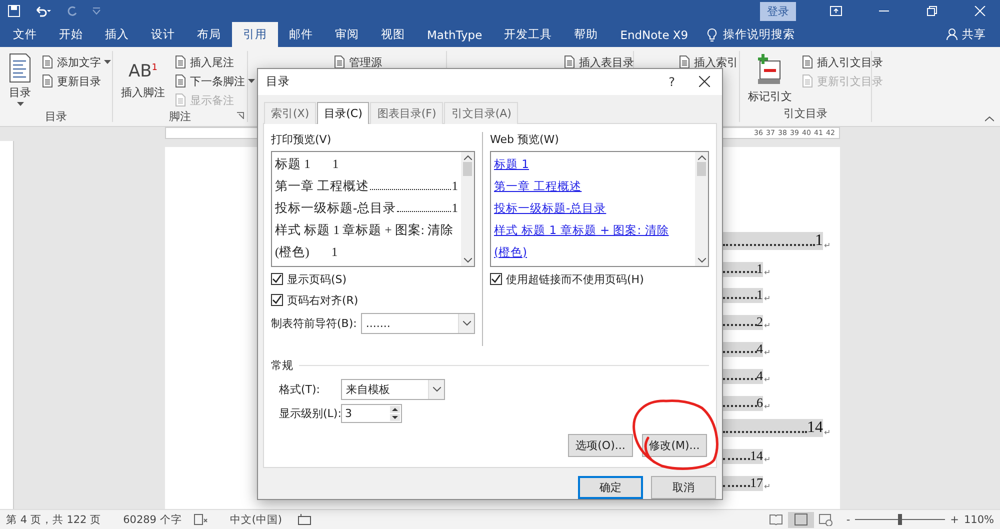  Describe the element at coordinates (848, 520) in the screenshot. I see `zoom-out-button: -` at that location.